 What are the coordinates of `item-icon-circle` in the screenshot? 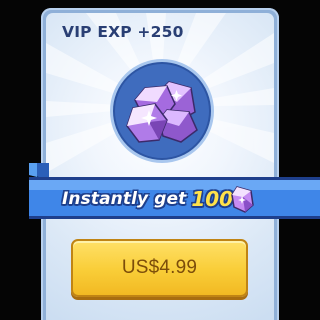 It's located at (162, 111).